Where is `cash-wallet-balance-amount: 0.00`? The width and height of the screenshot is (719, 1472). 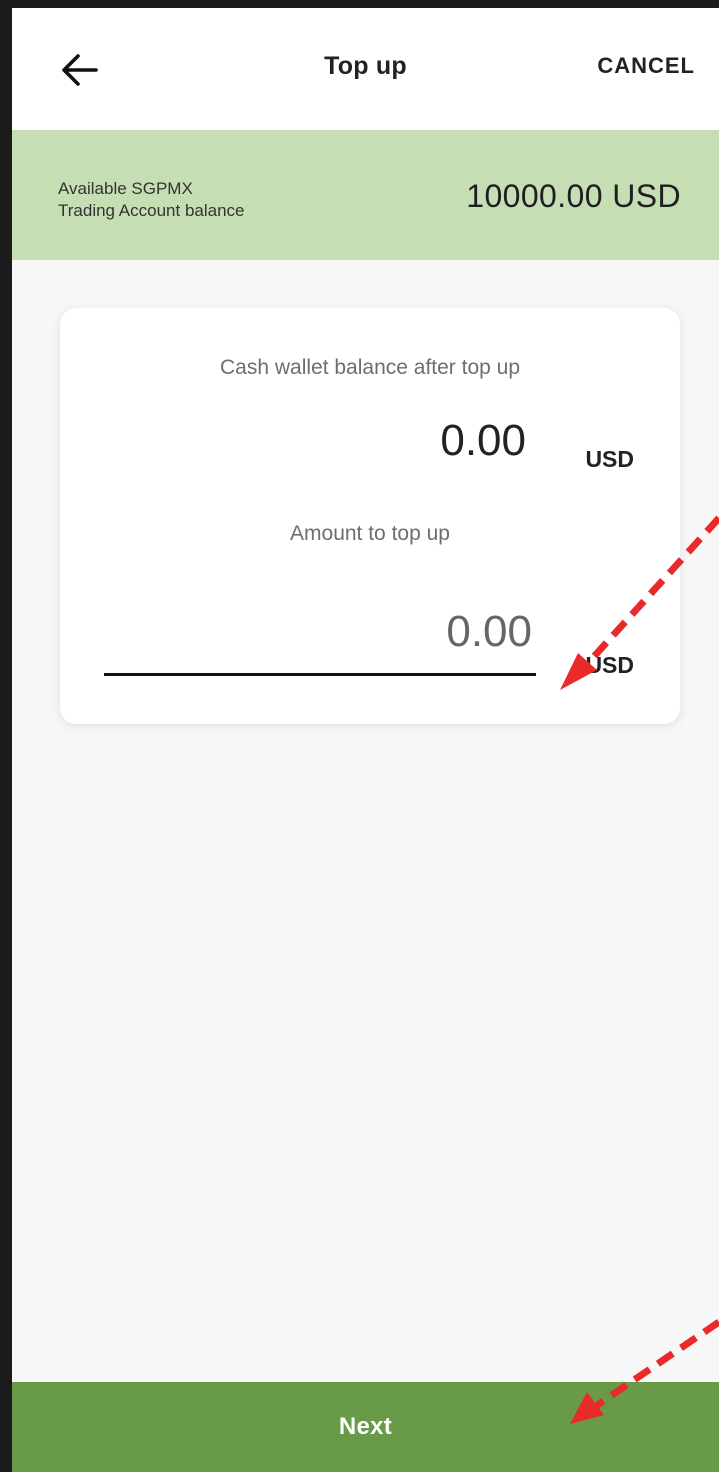
cash-wallet-balance-amount: 0.00 is located at coordinates (483, 440).